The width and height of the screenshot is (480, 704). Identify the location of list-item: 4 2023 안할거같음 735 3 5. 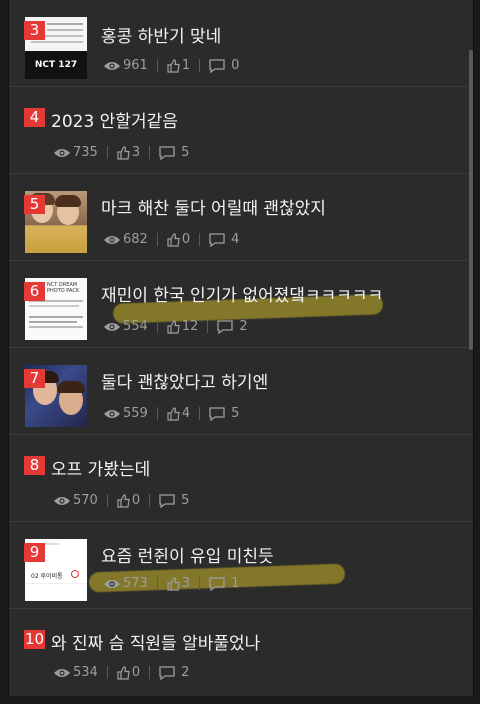
(241, 130).